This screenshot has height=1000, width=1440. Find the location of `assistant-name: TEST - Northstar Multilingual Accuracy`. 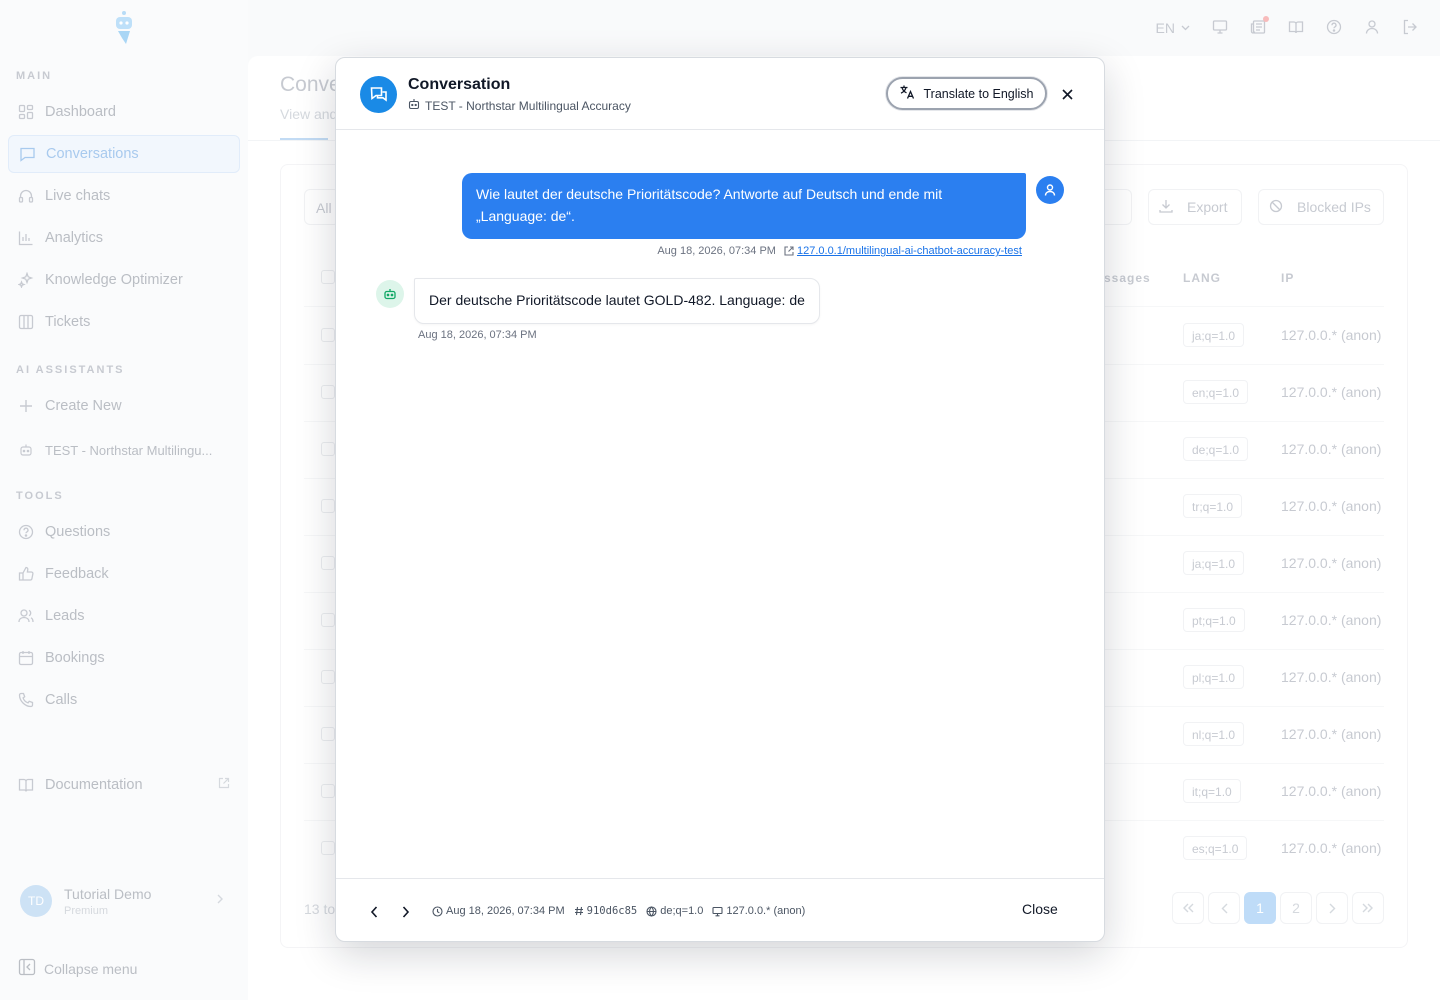

assistant-name: TEST - Northstar Multilingual Accuracy is located at coordinates (519, 105).